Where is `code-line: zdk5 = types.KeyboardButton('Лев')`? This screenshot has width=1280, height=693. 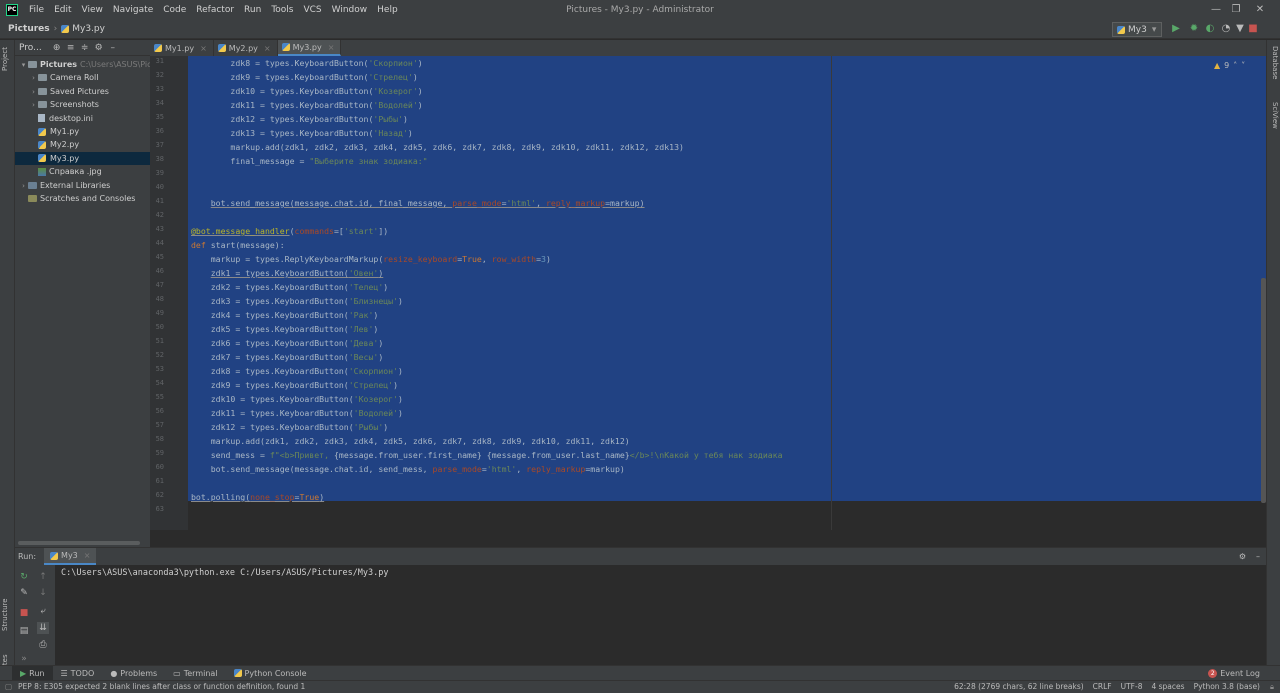 code-line: zdk5 = types.KeyboardButton('Лев') is located at coordinates (285, 329).